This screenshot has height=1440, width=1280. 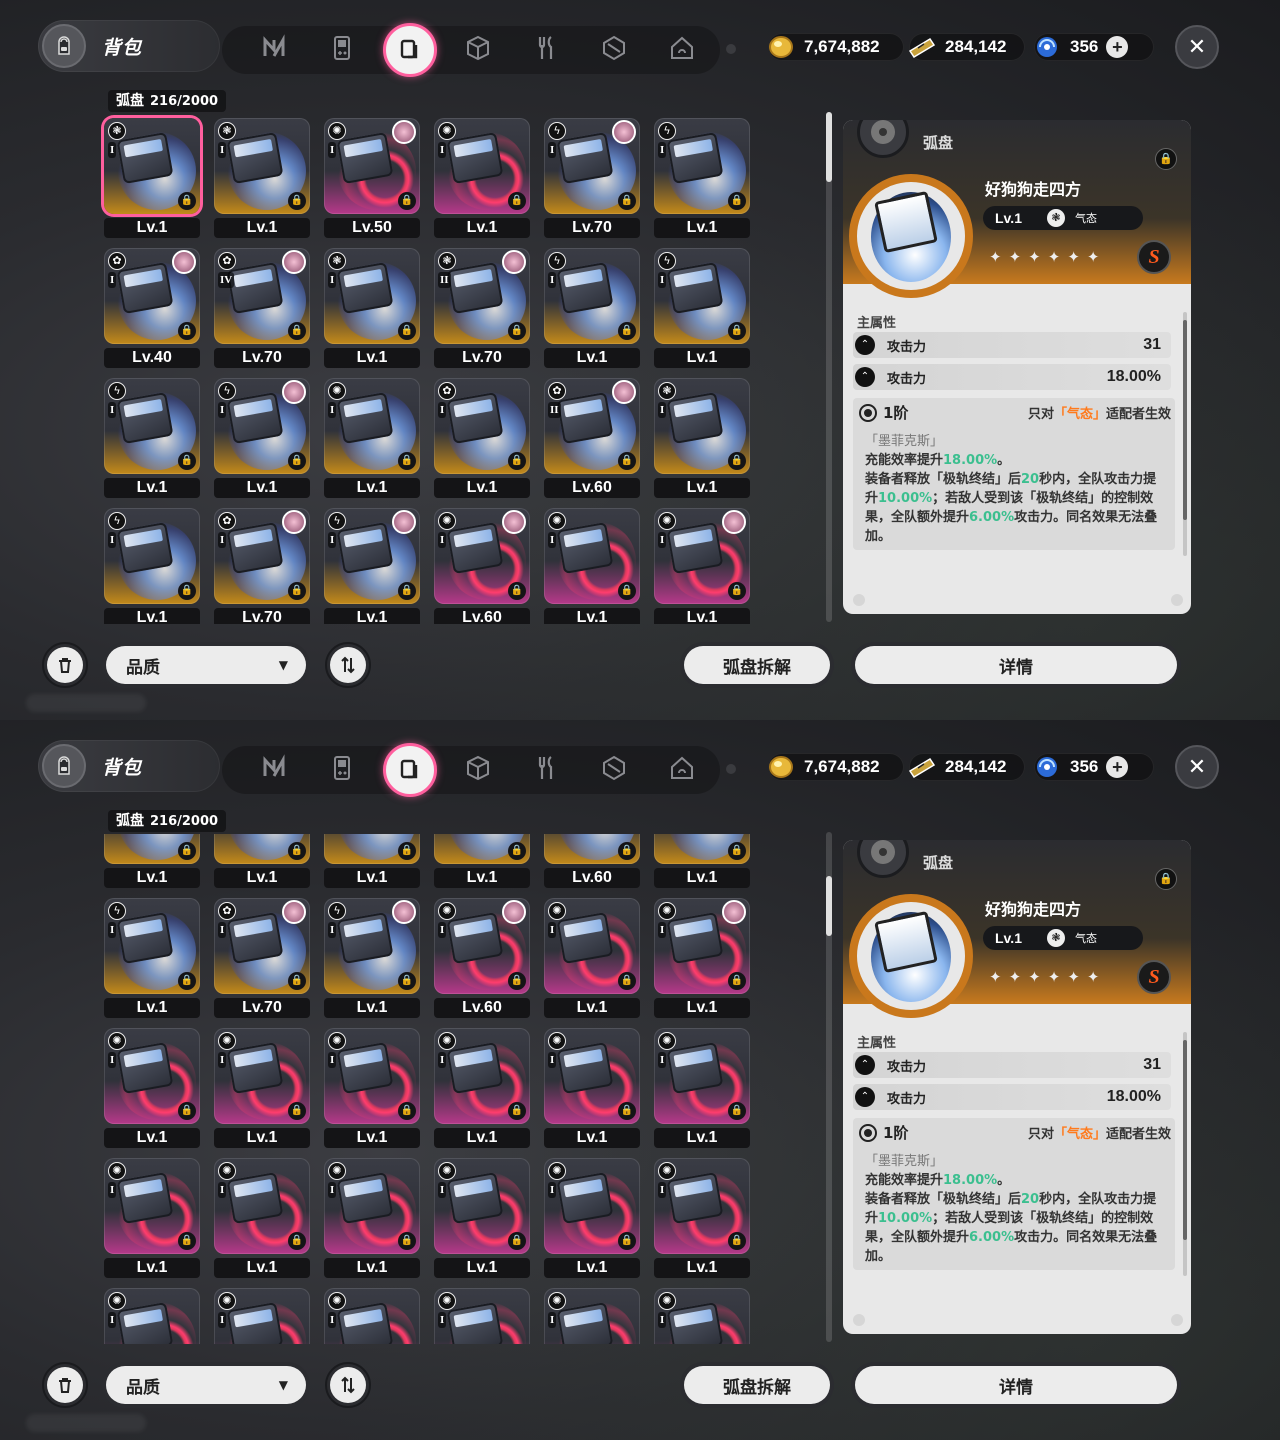 I want to click on disc-slot: ✿ II 🔒 Lv.60, so click(x=590, y=436).